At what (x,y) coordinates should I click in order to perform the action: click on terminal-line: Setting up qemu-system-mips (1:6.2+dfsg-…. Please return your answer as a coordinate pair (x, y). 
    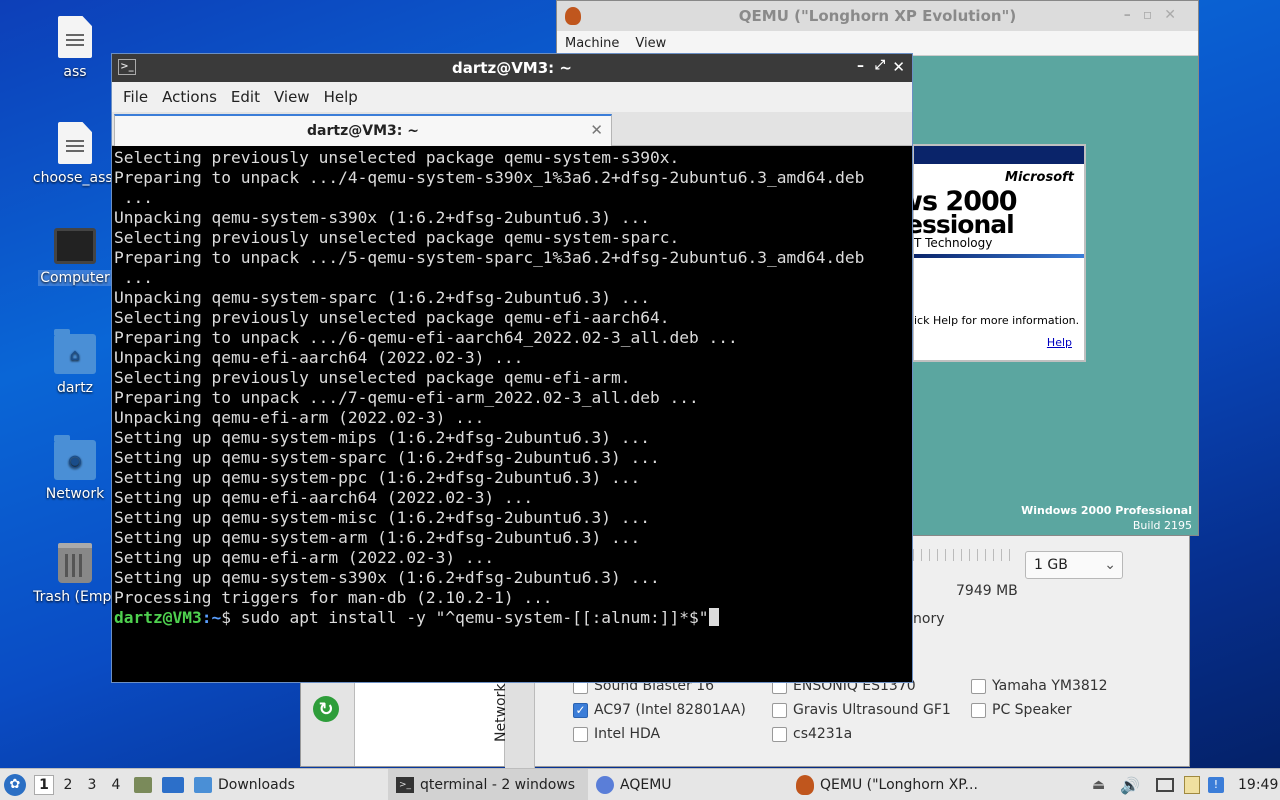
    Looking at the image, I should click on (382, 437).